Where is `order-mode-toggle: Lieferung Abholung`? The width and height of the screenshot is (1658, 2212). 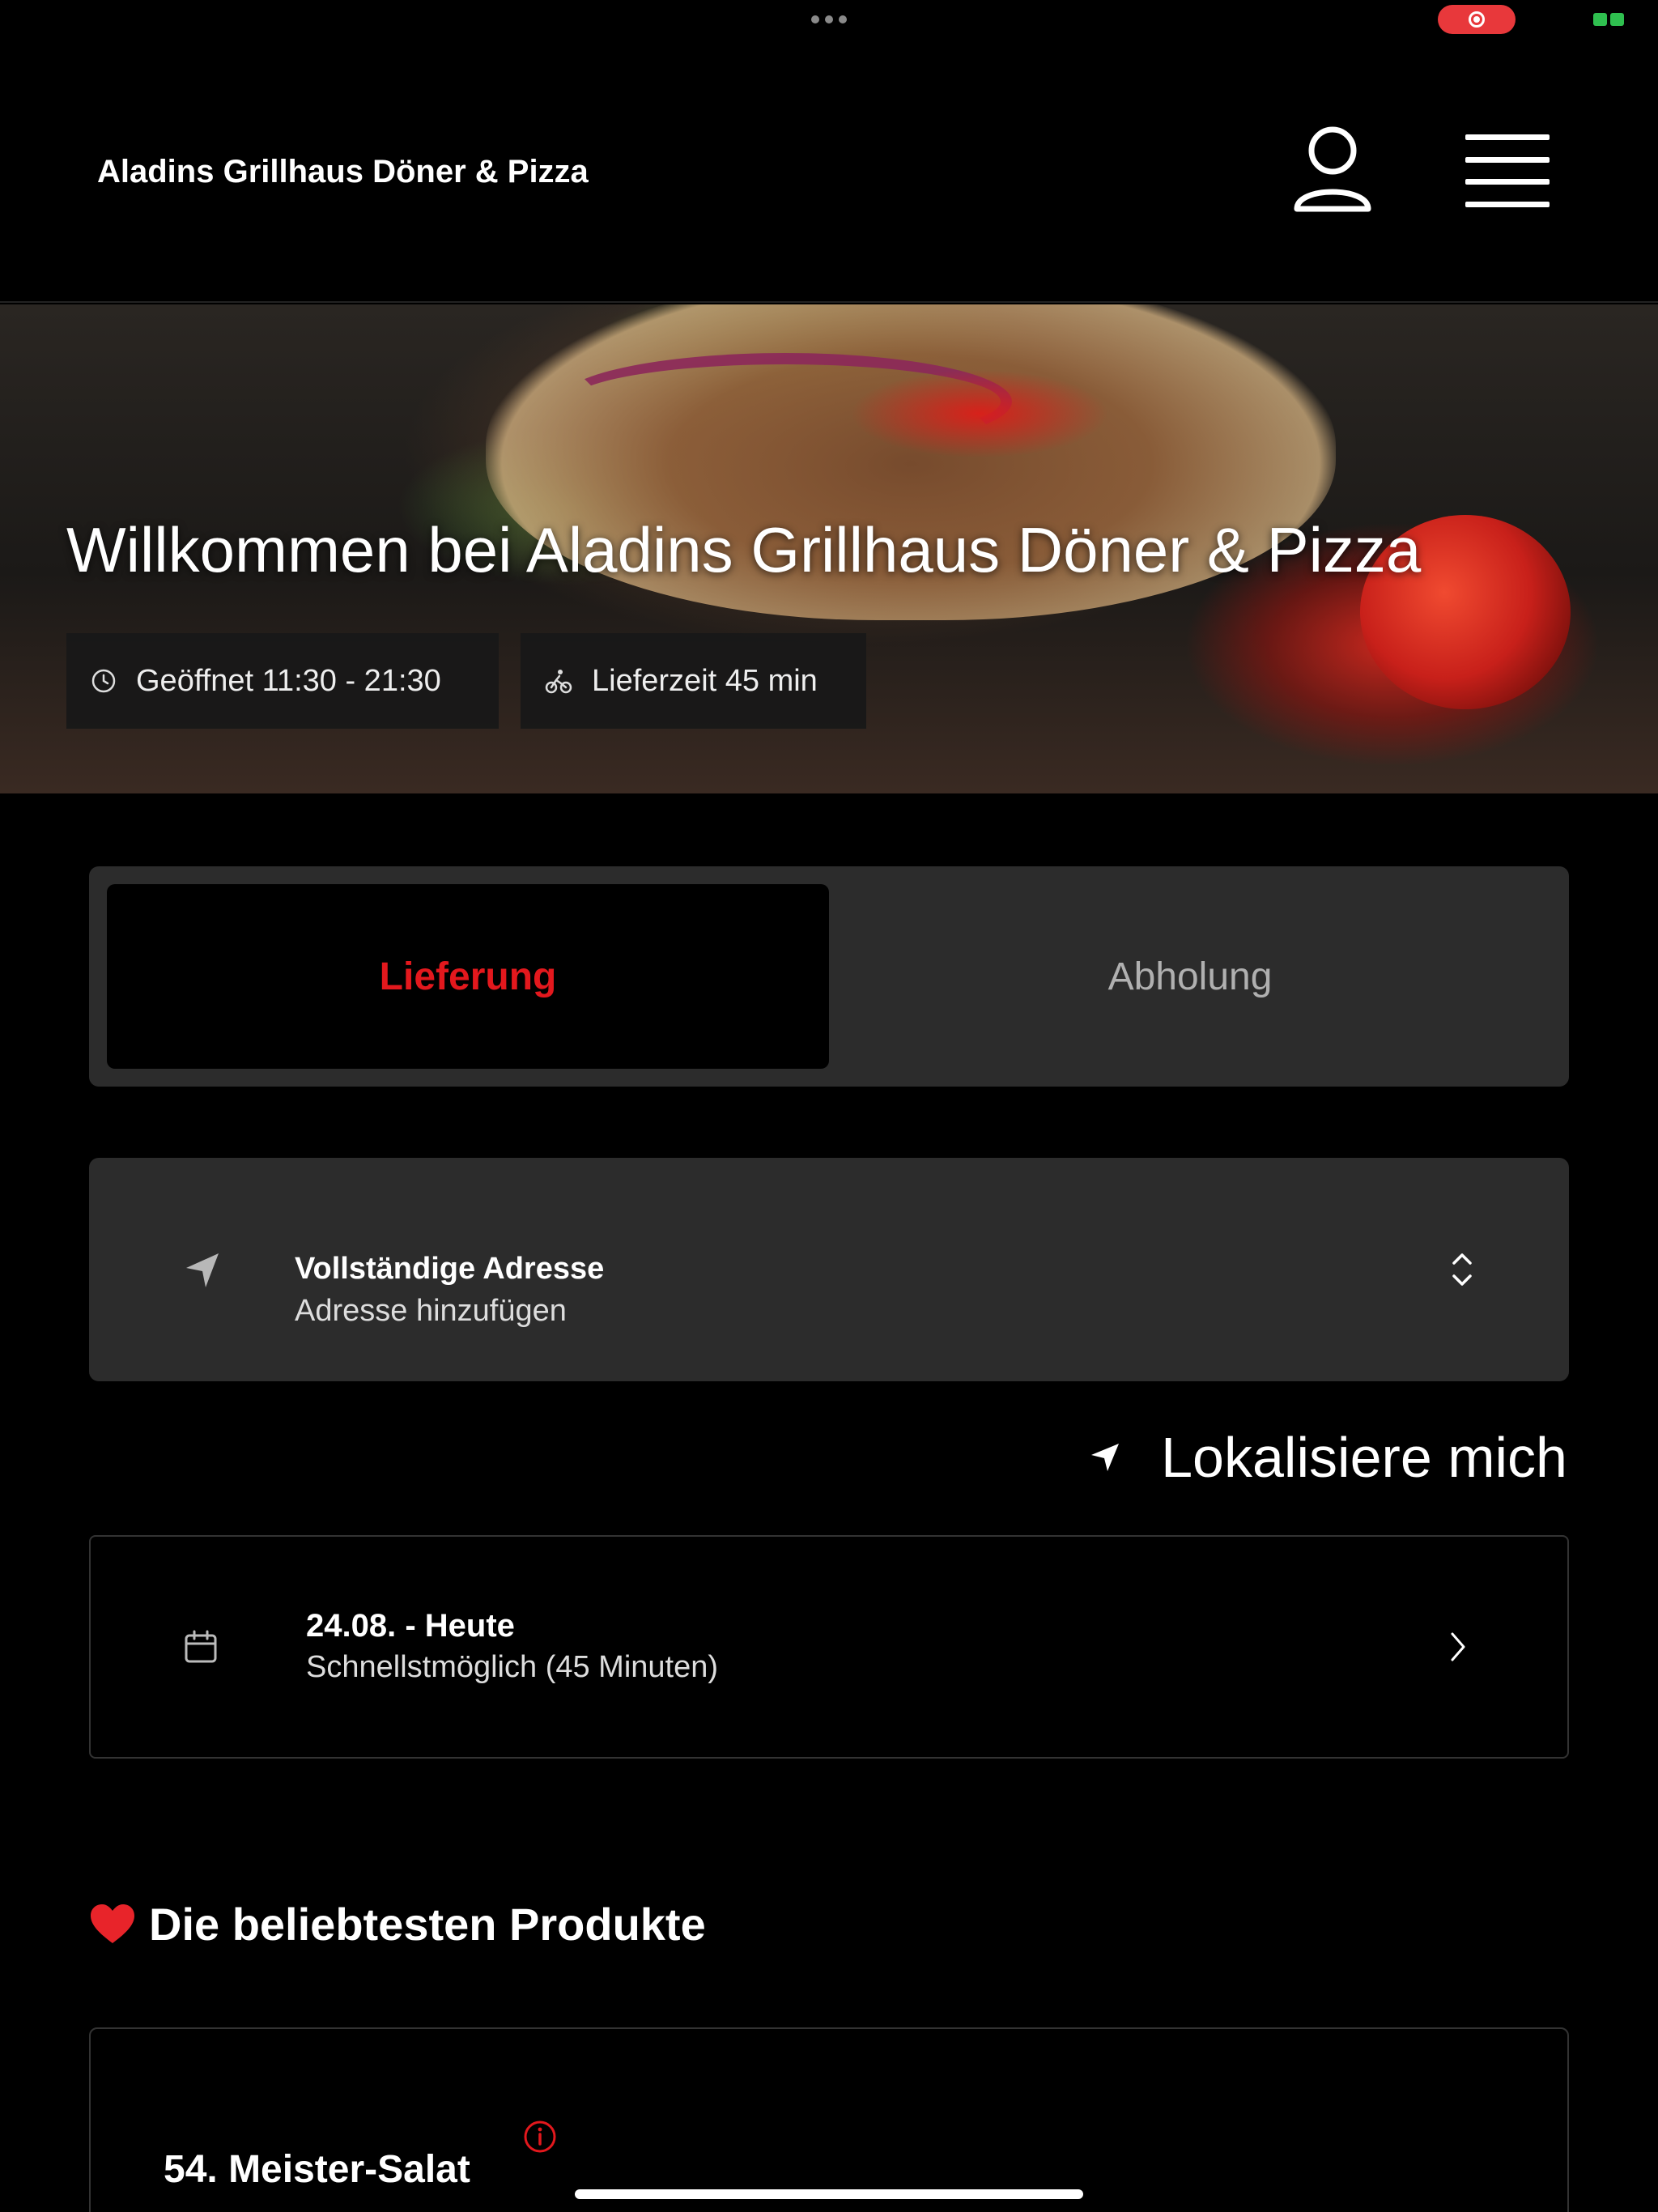 order-mode-toggle: Lieferung Abholung is located at coordinates (829, 977).